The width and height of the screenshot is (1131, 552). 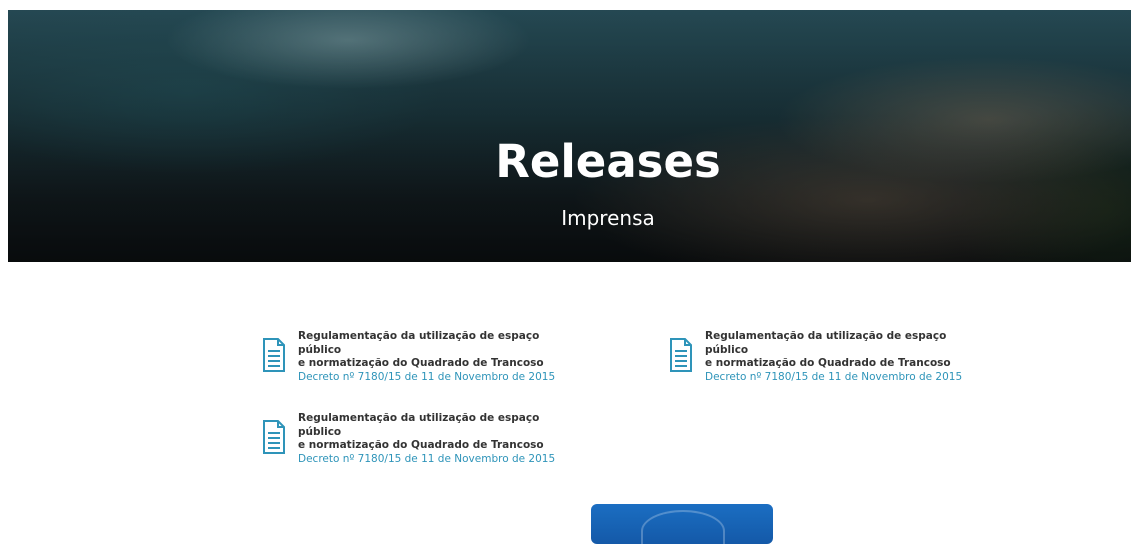 What do you see at coordinates (608, 218) in the screenshot?
I see `page-subtitle: Imprensa` at bounding box center [608, 218].